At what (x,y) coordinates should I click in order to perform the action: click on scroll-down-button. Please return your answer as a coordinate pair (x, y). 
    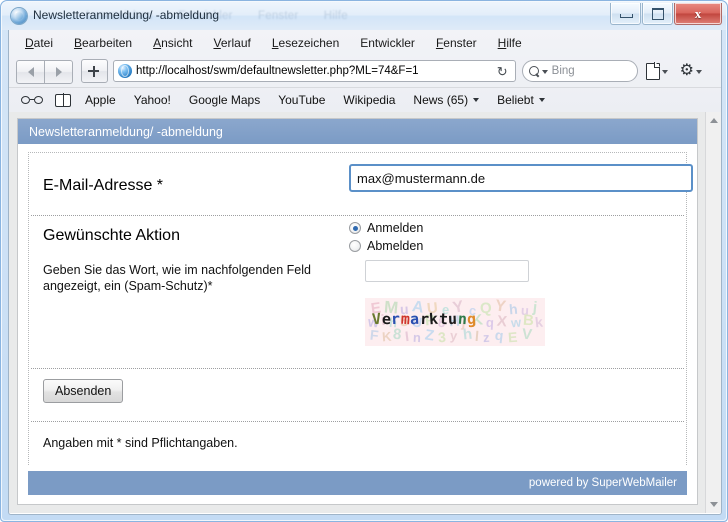
    Looking at the image, I should click on (713, 504).